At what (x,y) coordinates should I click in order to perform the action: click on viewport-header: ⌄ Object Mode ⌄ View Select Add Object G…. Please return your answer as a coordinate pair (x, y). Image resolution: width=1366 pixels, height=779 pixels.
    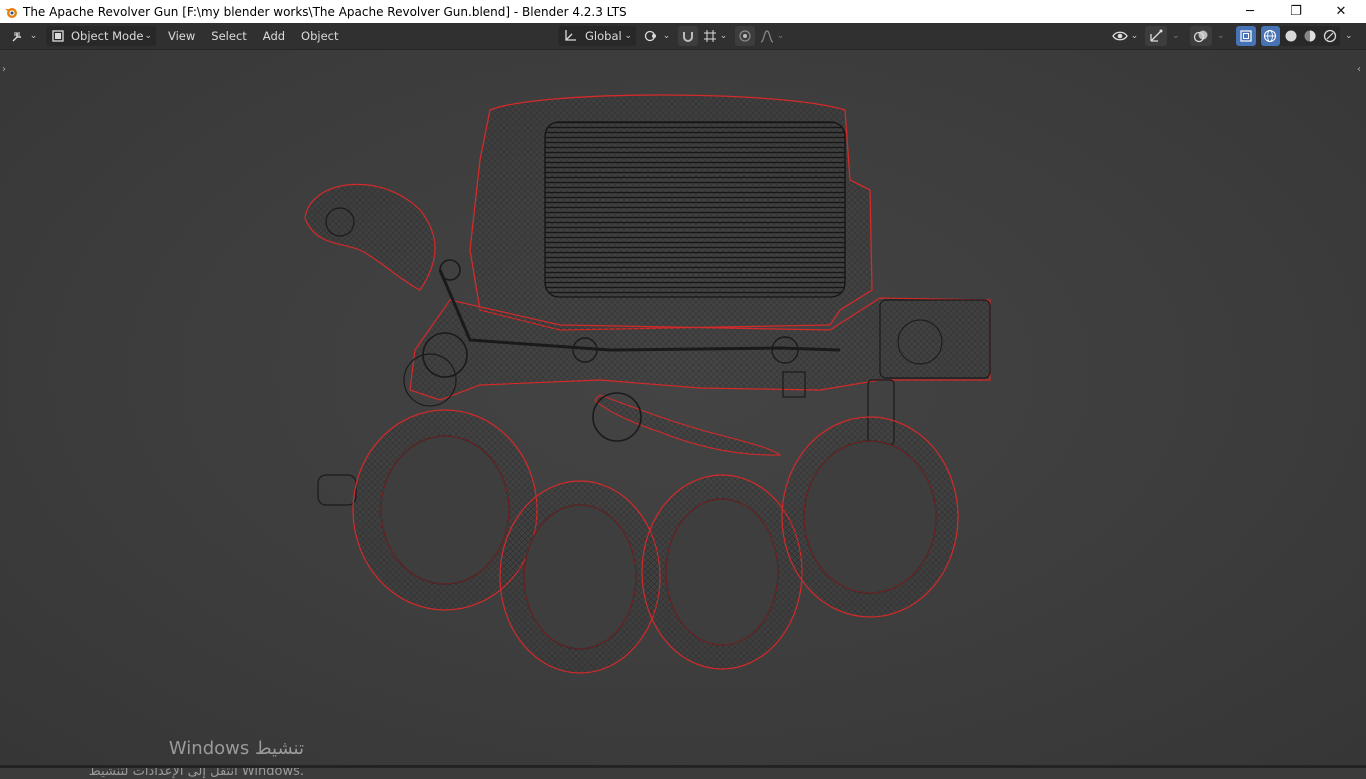
    Looking at the image, I should click on (683, 36).